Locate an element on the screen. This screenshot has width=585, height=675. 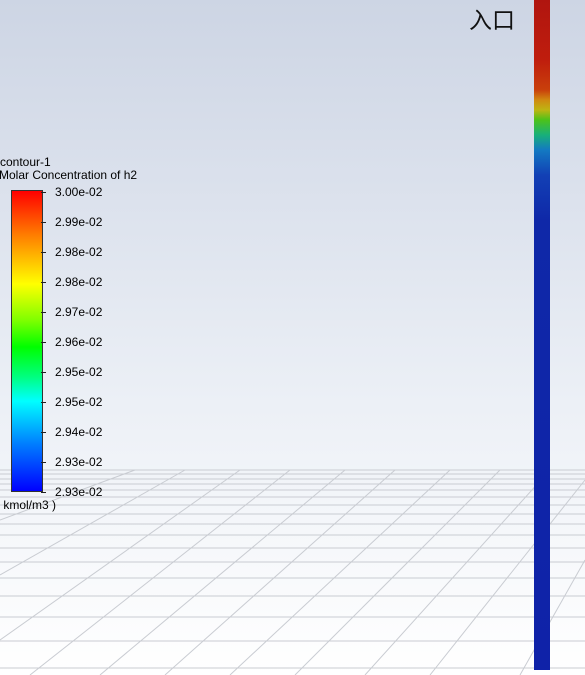
legend-tick-label: 2.99e-02 is located at coordinates (79, 222).